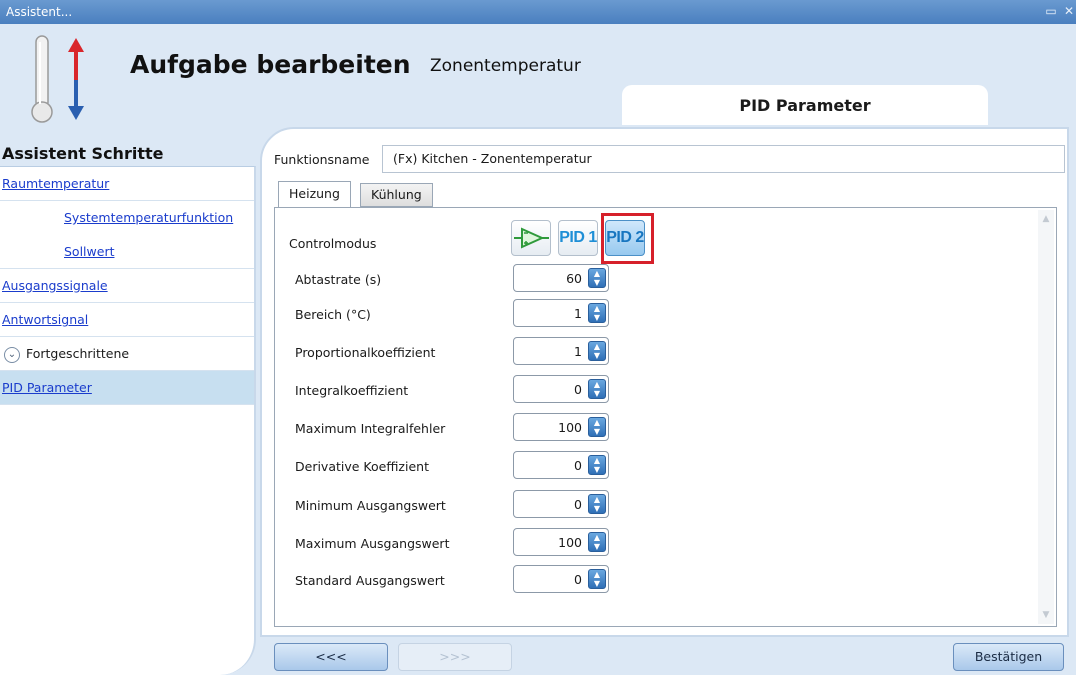  What do you see at coordinates (578, 238) in the screenshot?
I see `control-mode-pid1-button: PID 1` at bounding box center [578, 238].